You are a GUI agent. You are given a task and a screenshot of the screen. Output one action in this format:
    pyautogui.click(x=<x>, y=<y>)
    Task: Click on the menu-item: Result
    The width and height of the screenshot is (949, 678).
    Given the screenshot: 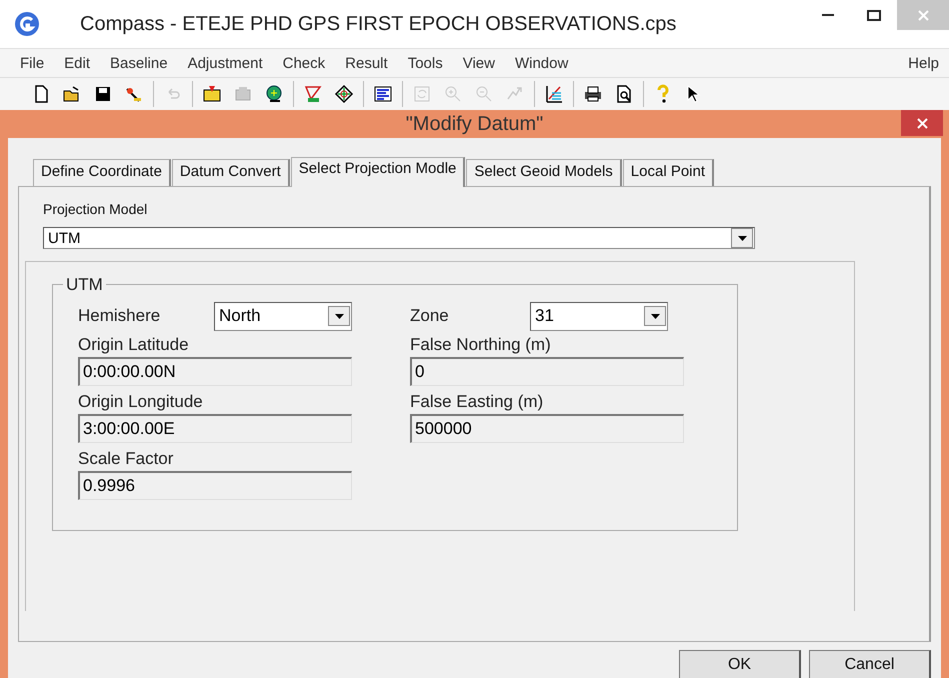 What is the action you would take?
    pyautogui.click(x=366, y=63)
    